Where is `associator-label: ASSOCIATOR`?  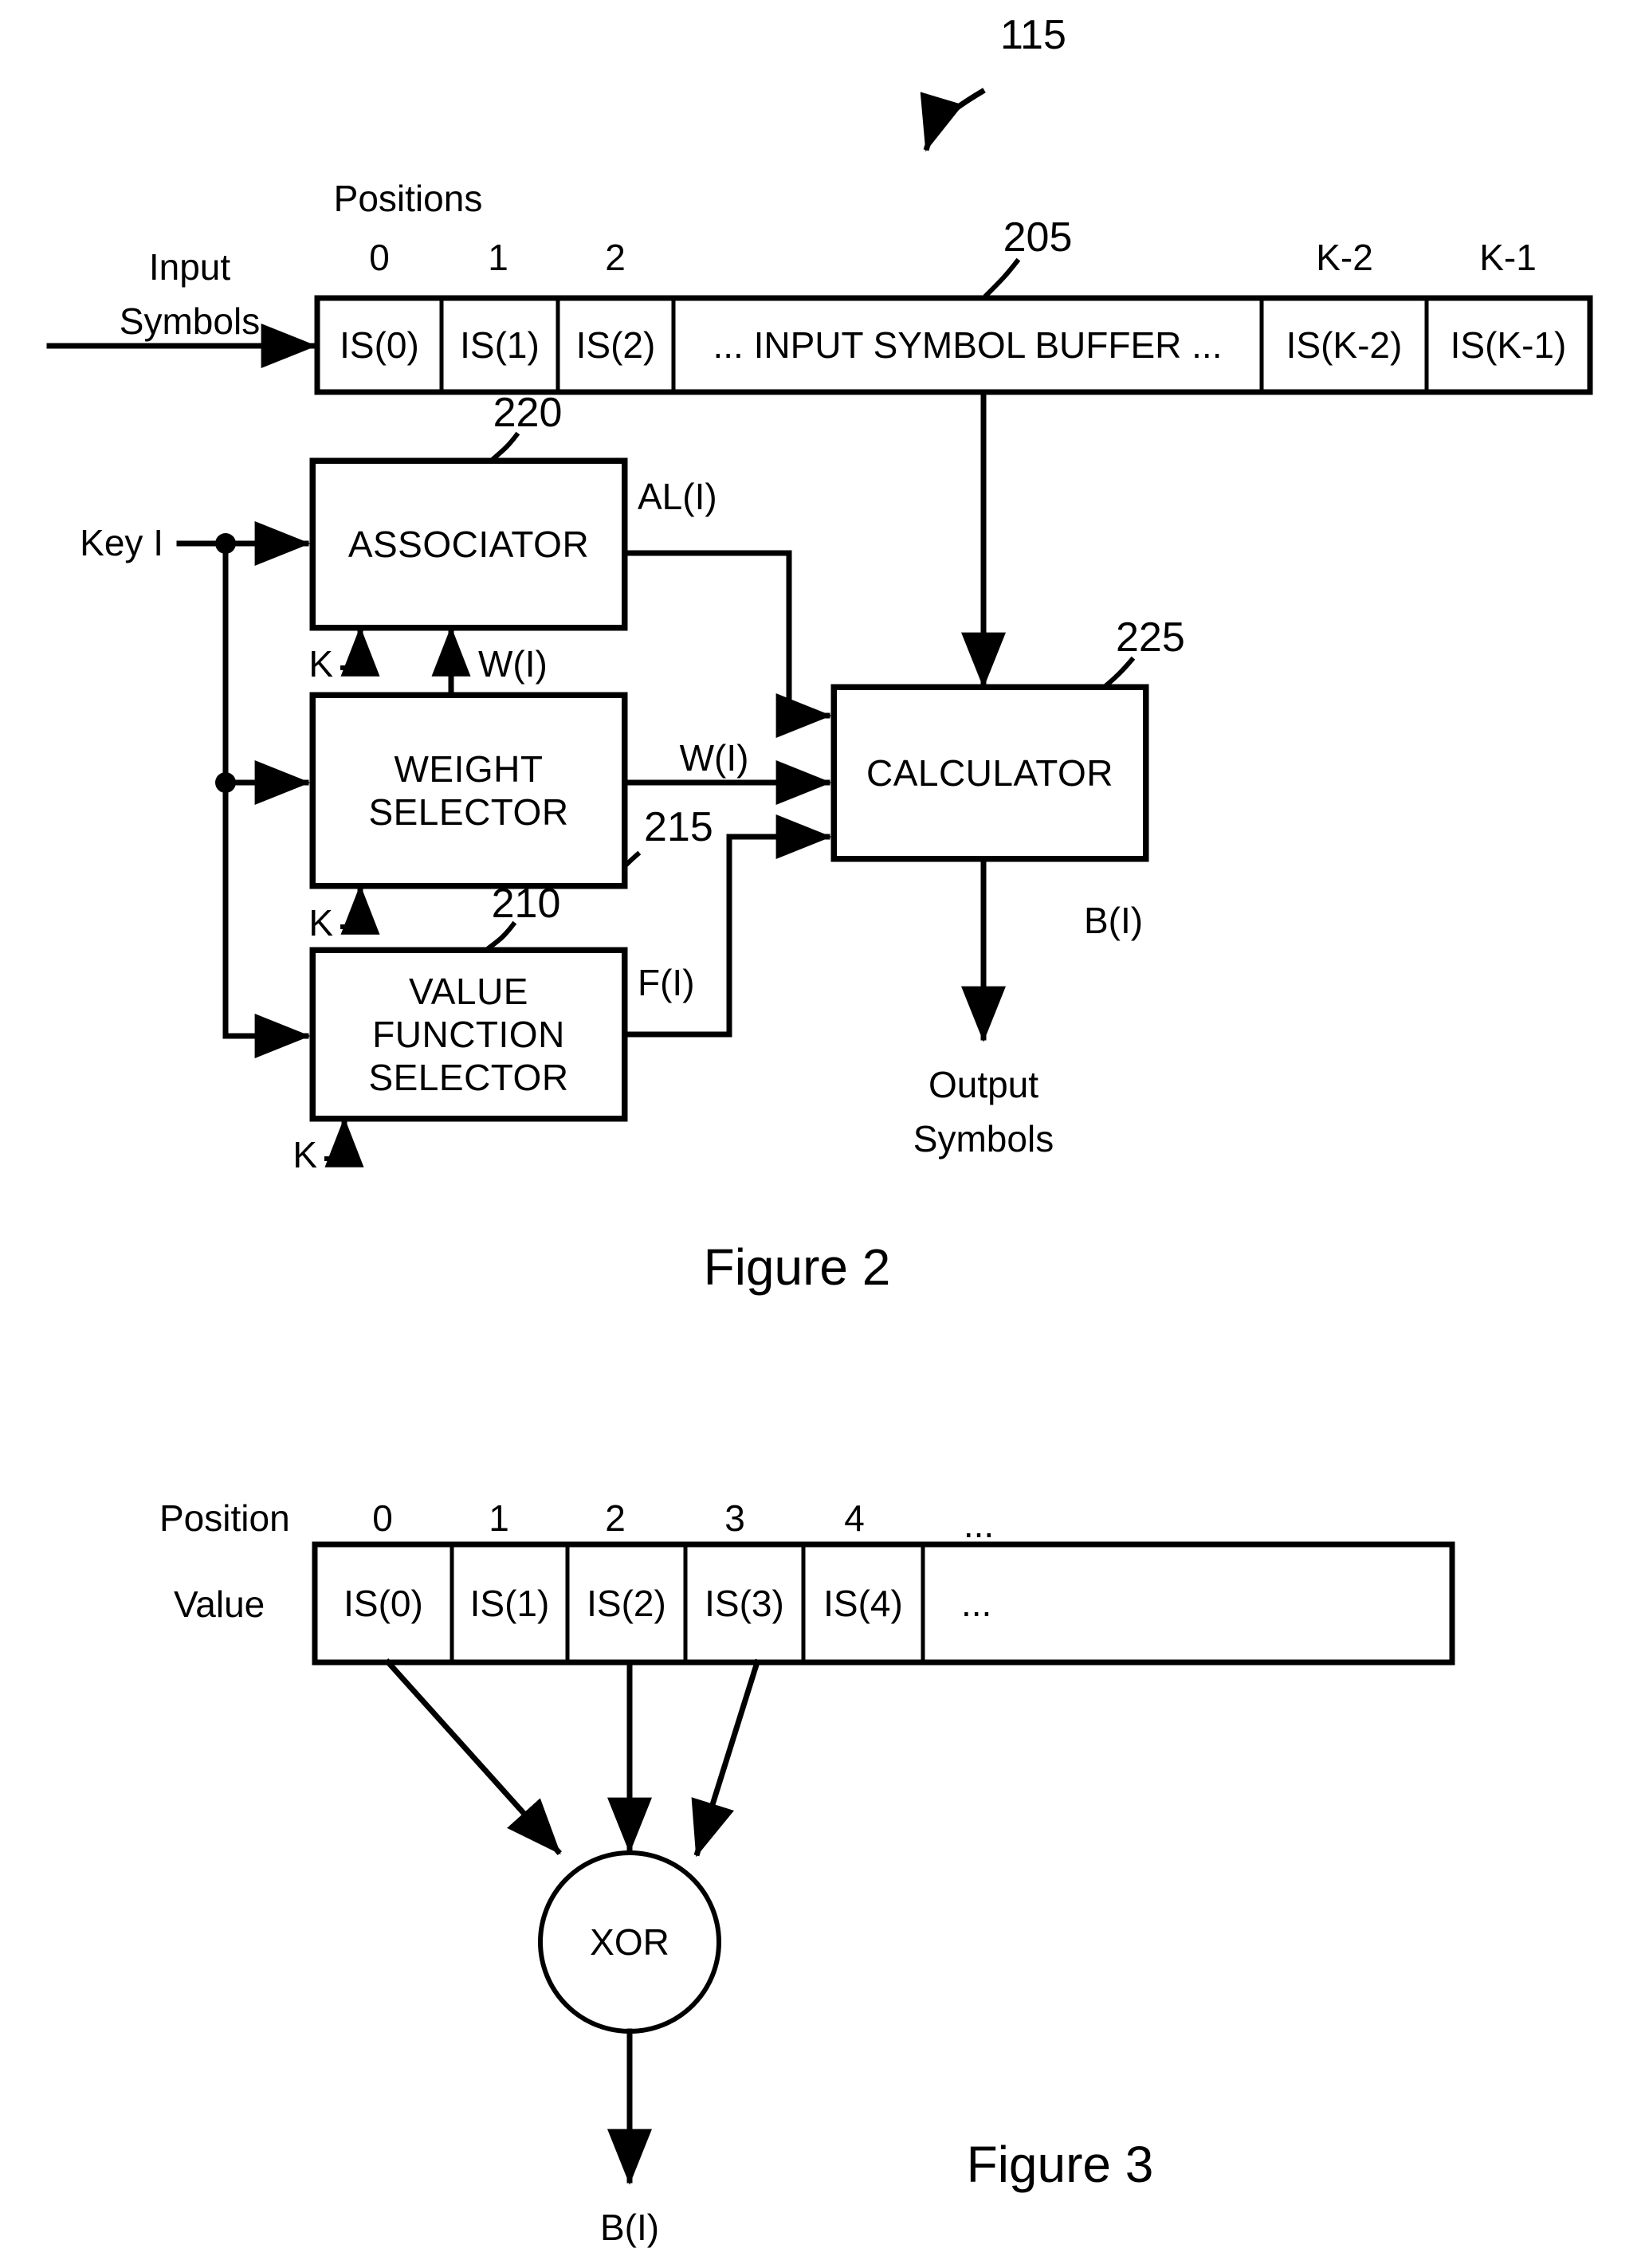 associator-label: ASSOCIATOR is located at coordinates (468, 544).